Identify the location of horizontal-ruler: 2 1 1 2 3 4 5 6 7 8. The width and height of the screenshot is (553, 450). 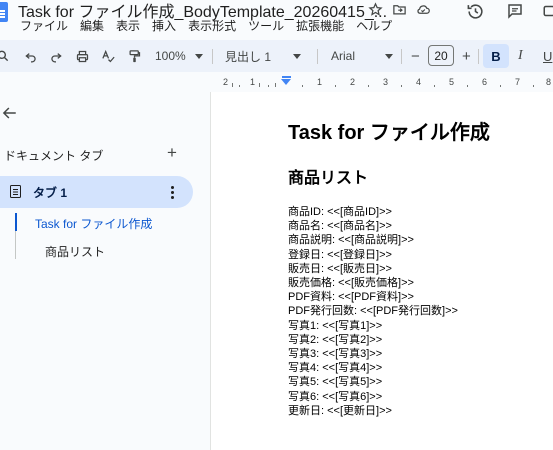
(381, 83).